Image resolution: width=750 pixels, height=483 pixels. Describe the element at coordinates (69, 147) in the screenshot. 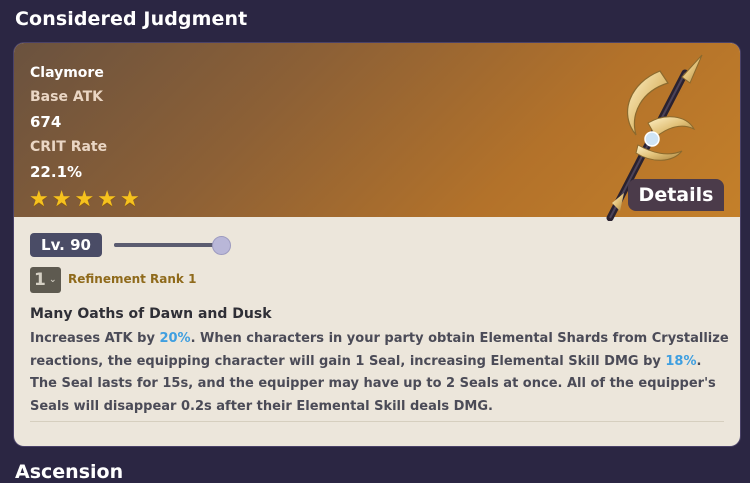

I see `crit-rate-label: CRIT Rate` at that location.